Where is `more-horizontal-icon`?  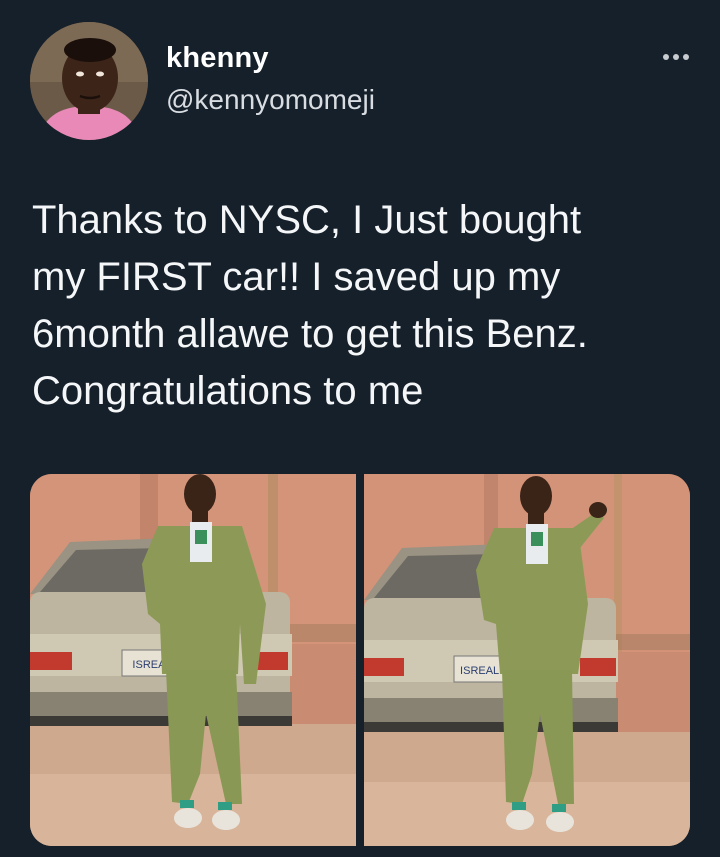
more-horizontal-icon is located at coordinates (666, 57).